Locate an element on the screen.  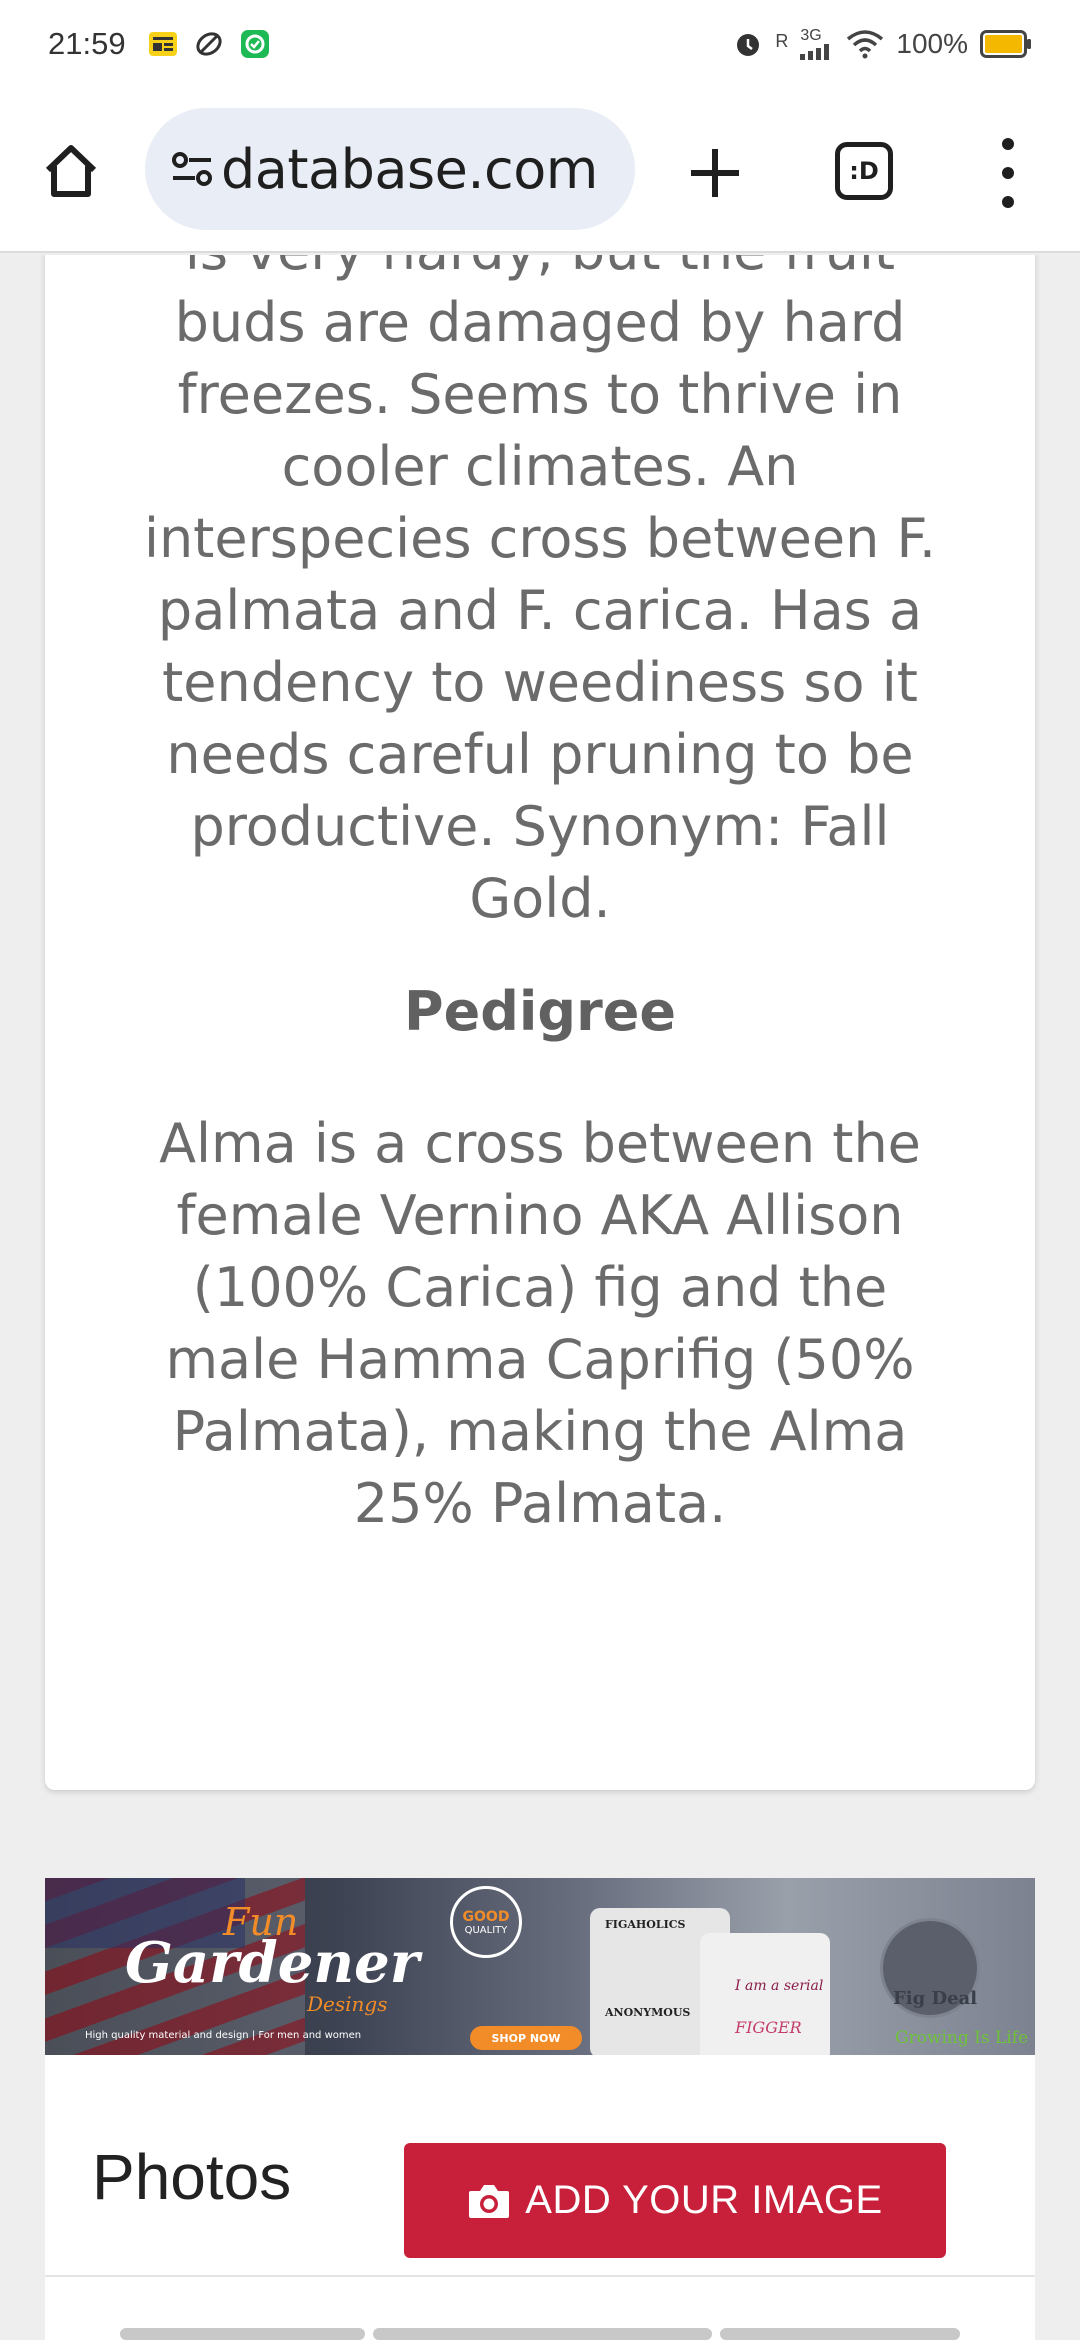
add-your-image-label: ADD YOUR IMAGE is located at coordinates (704, 2200).